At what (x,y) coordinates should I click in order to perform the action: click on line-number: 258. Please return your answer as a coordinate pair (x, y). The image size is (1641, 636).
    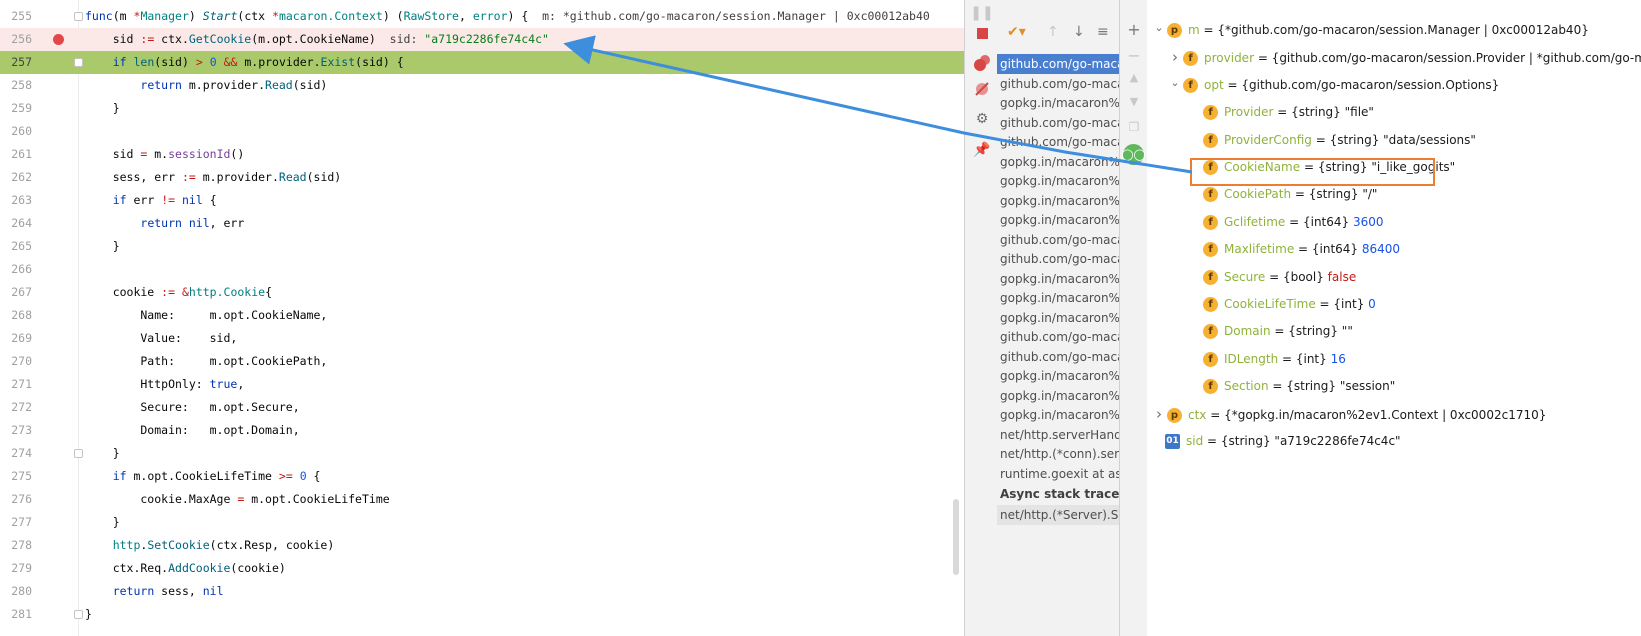
    Looking at the image, I should click on (16, 85).